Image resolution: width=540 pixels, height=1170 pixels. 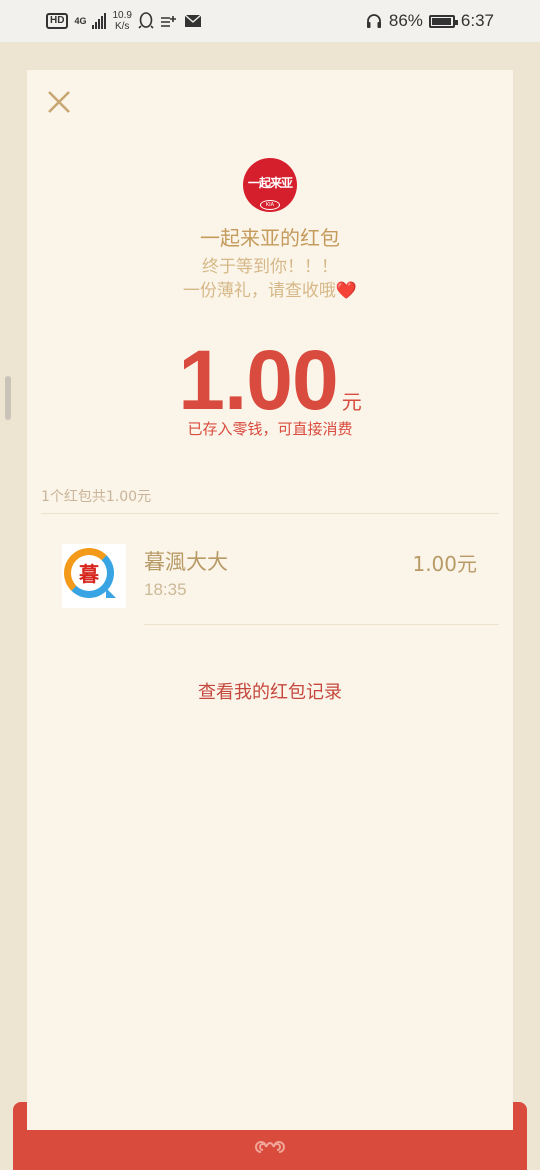 What do you see at coordinates (270, 205) in the screenshot?
I see `logo-kia: KIA` at bounding box center [270, 205].